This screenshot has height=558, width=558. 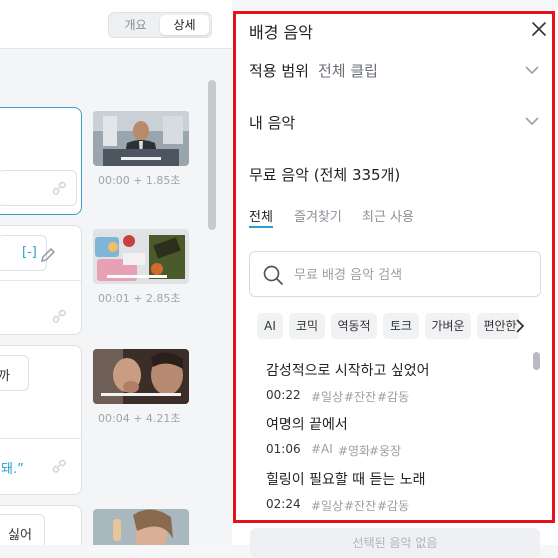 I want to click on chip-ai: AI, so click(x=270, y=326).